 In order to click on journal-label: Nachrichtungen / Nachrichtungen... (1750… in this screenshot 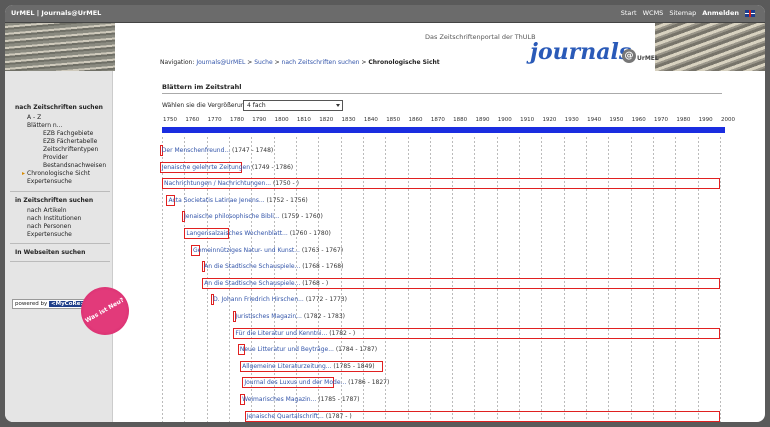, I will do `click(231, 183)`.